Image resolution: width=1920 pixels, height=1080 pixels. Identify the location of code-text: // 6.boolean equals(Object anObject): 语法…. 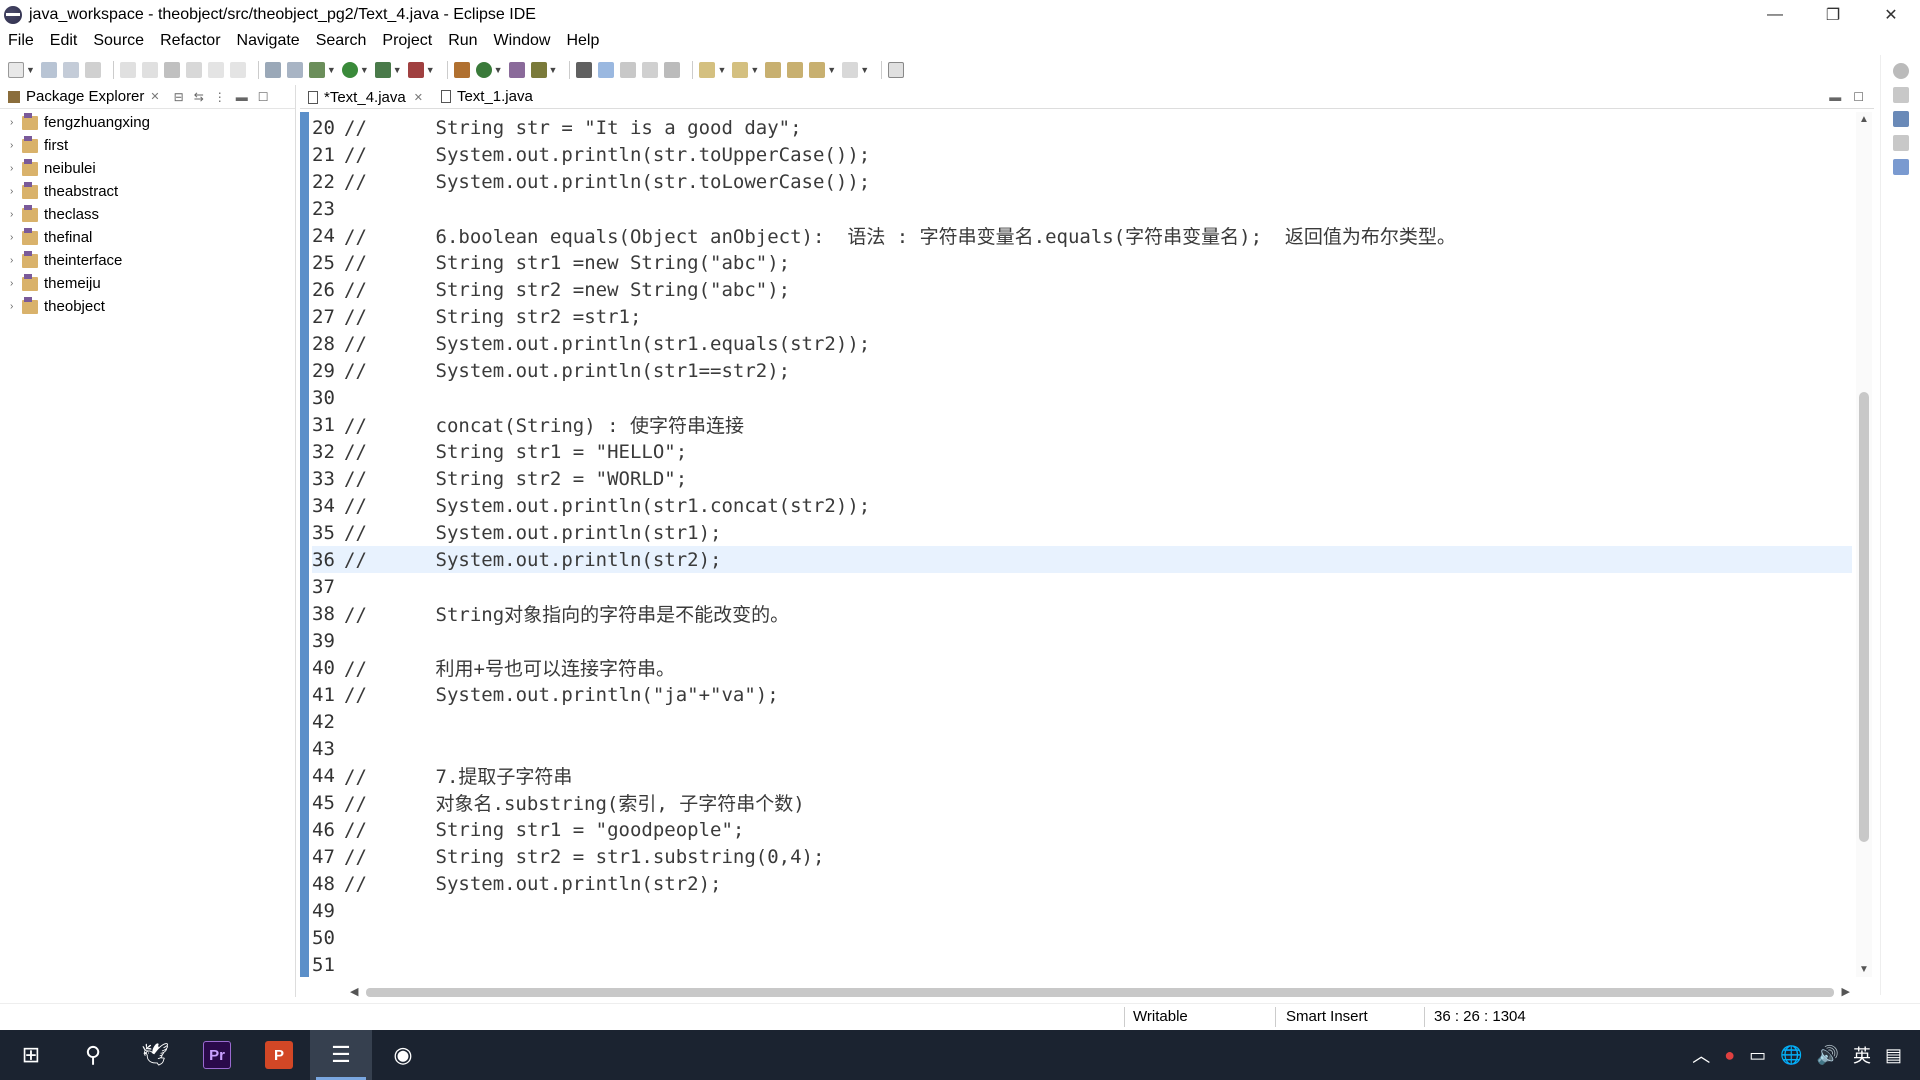
(900, 235).